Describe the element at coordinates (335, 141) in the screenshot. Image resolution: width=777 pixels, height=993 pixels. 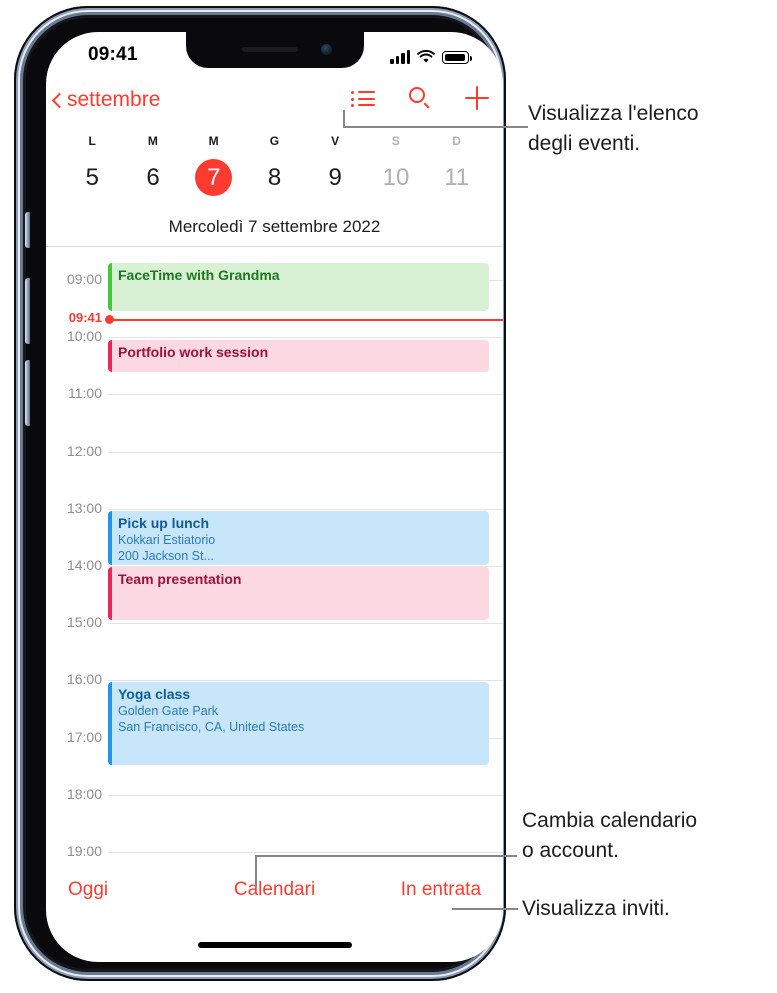
I see `weekday-label-4: V` at that location.